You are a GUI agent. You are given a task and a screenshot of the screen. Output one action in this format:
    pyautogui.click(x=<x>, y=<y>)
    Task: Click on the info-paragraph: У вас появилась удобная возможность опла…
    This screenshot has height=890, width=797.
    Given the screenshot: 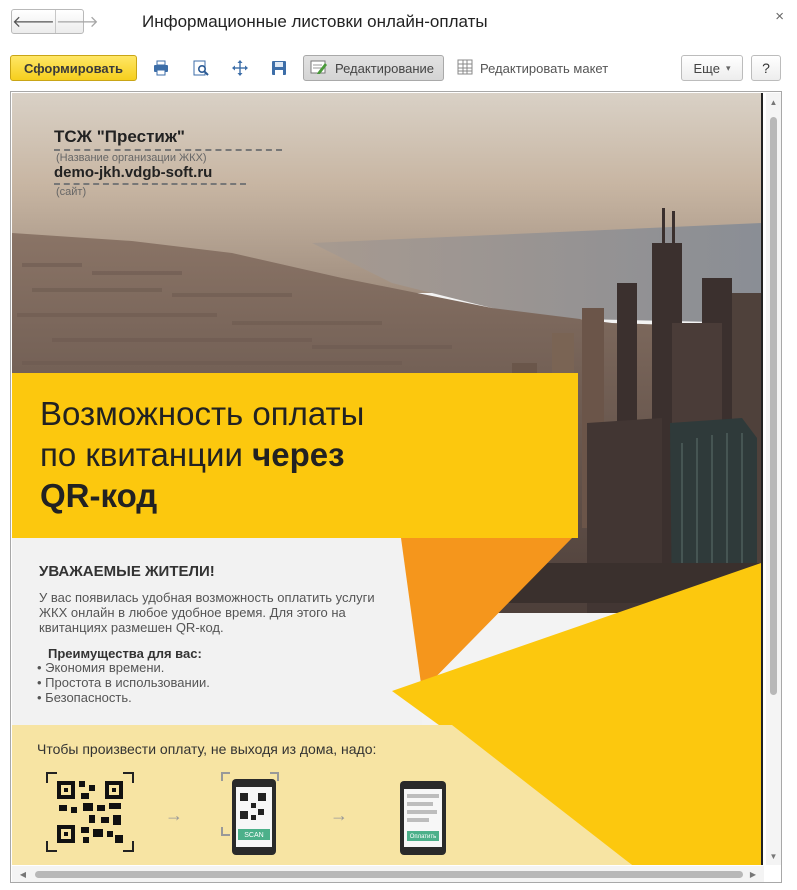 What is the action you would take?
    pyautogui.click(x=207, y=612)
    